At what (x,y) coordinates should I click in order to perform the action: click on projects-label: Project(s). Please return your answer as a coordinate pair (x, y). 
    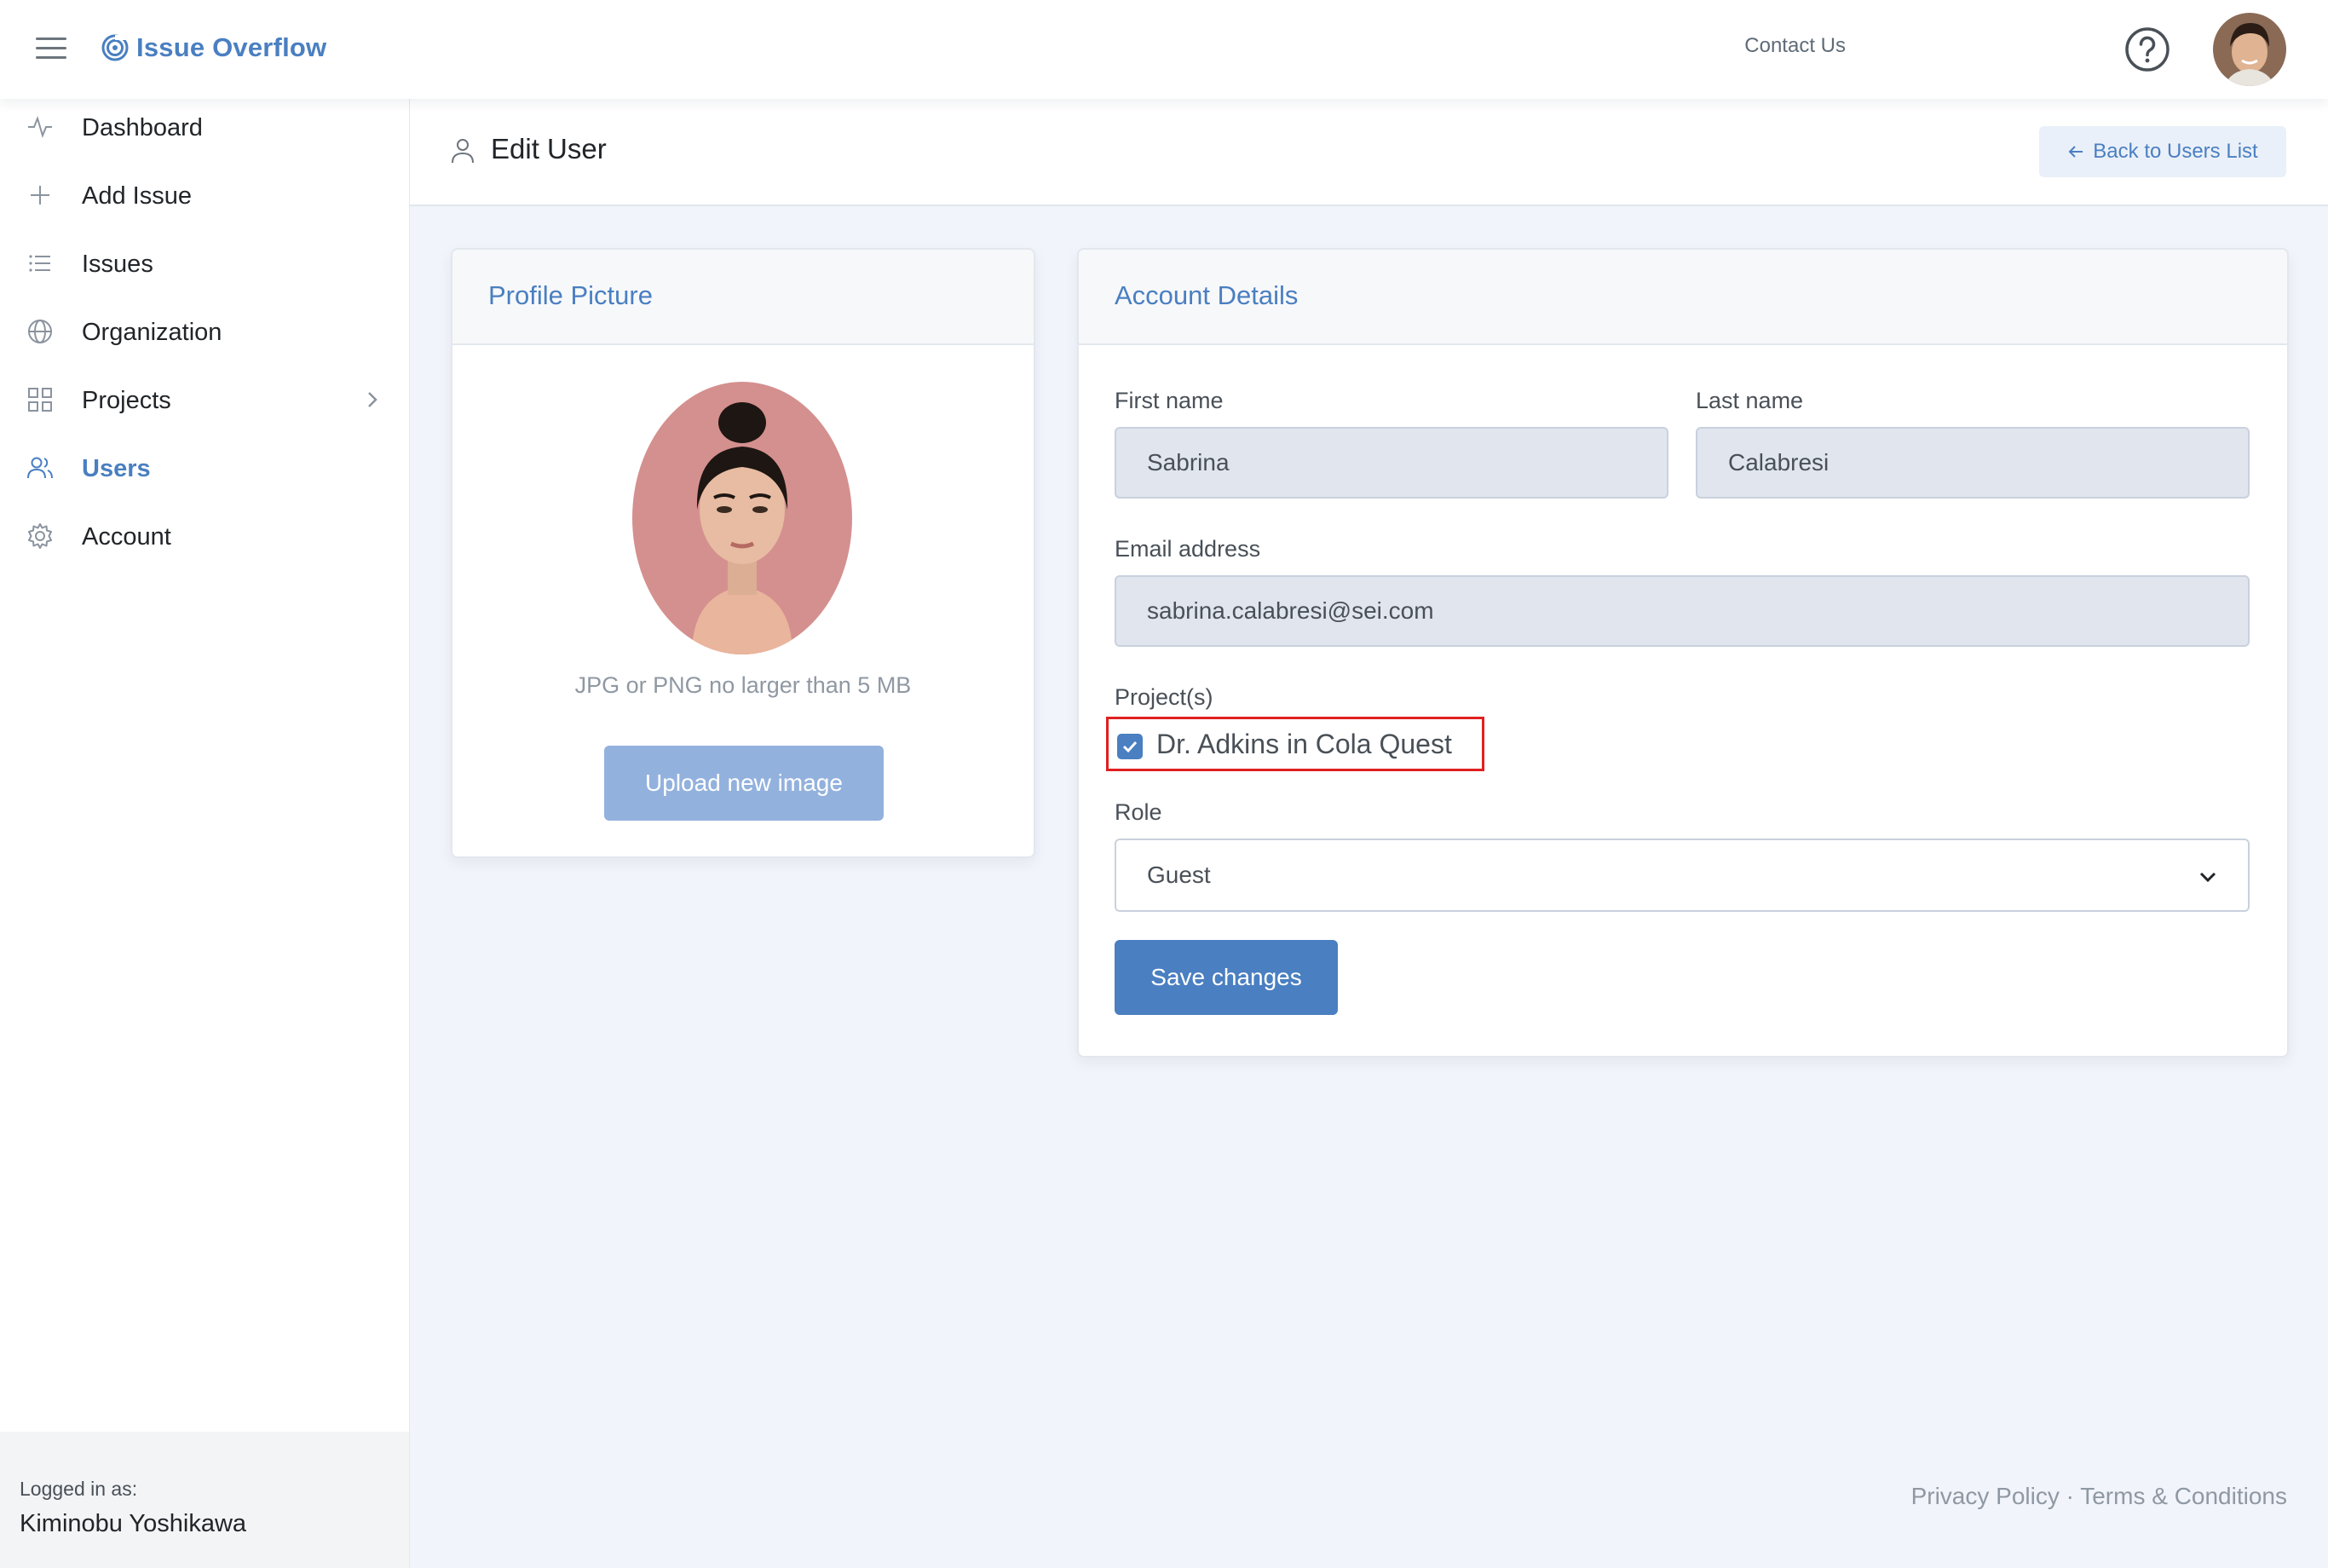
    Looking at the image, I should click on (1164, 697).